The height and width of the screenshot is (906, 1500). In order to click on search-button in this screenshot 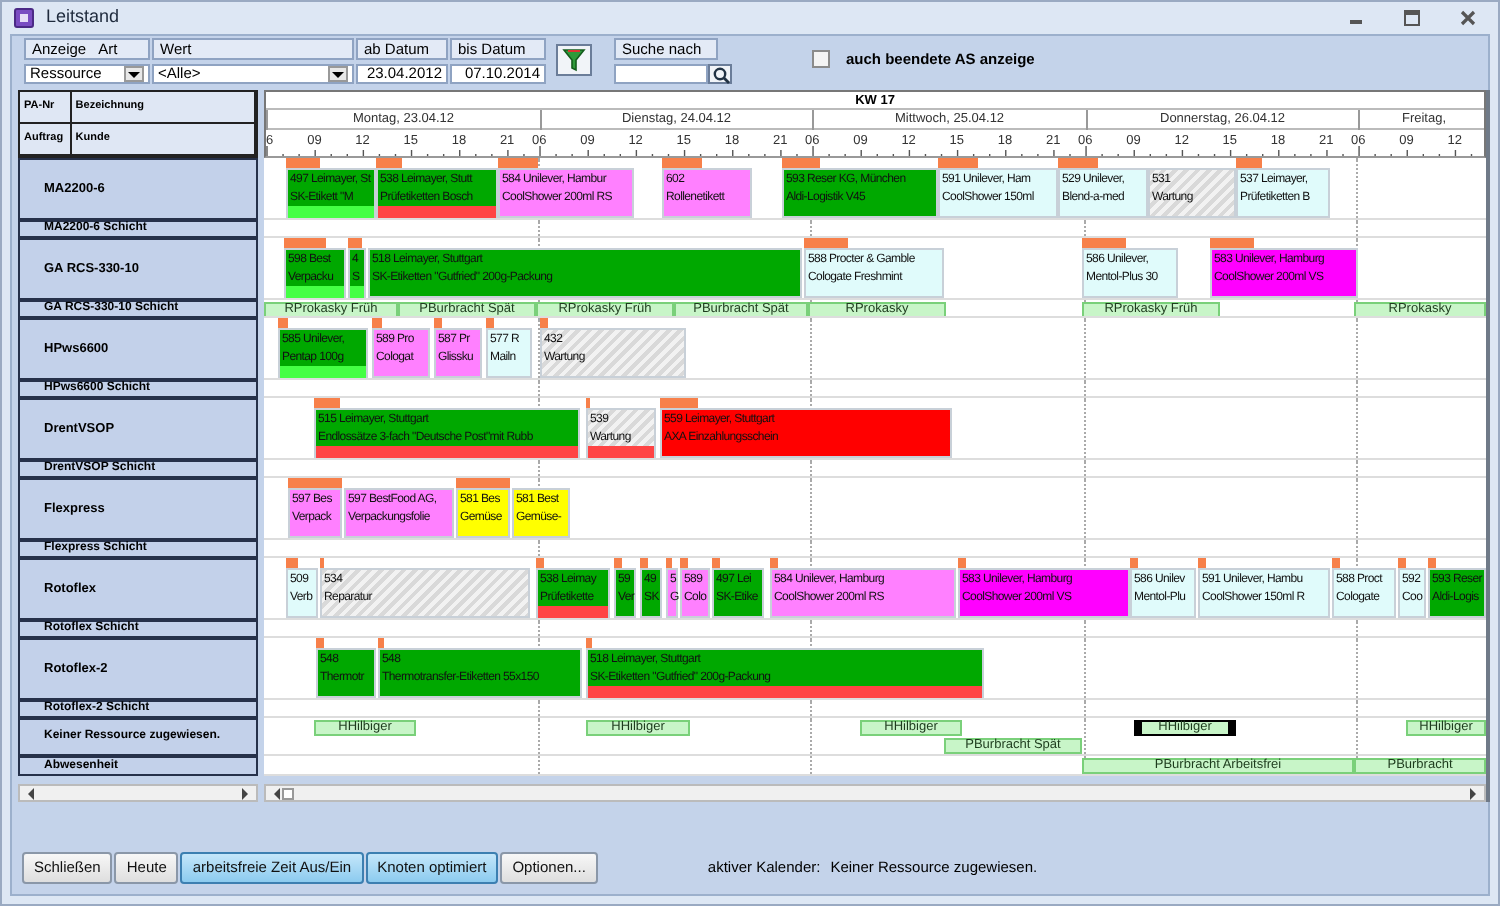, I will do `click(720, 74)`.